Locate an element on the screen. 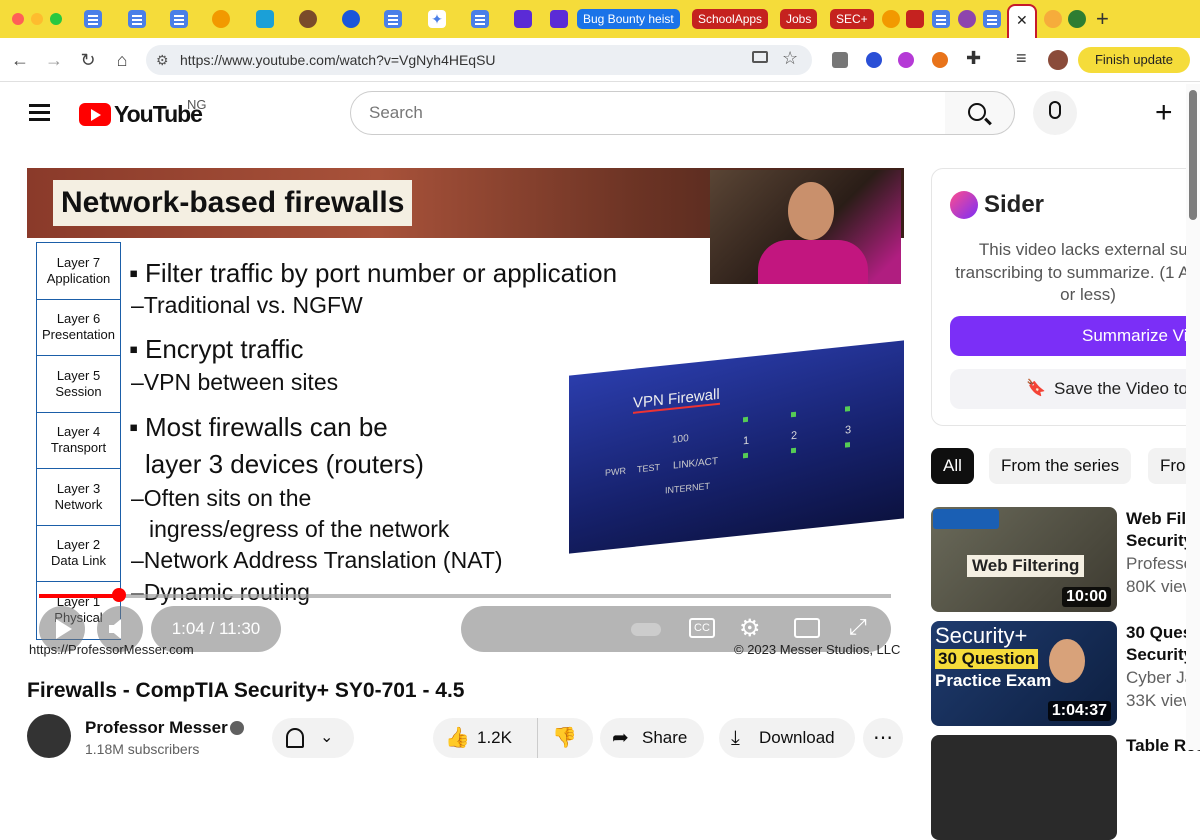 The image size is (1200, 840). slide-subbullet: ingress/egress of the network is located at coordinates (299, 529).